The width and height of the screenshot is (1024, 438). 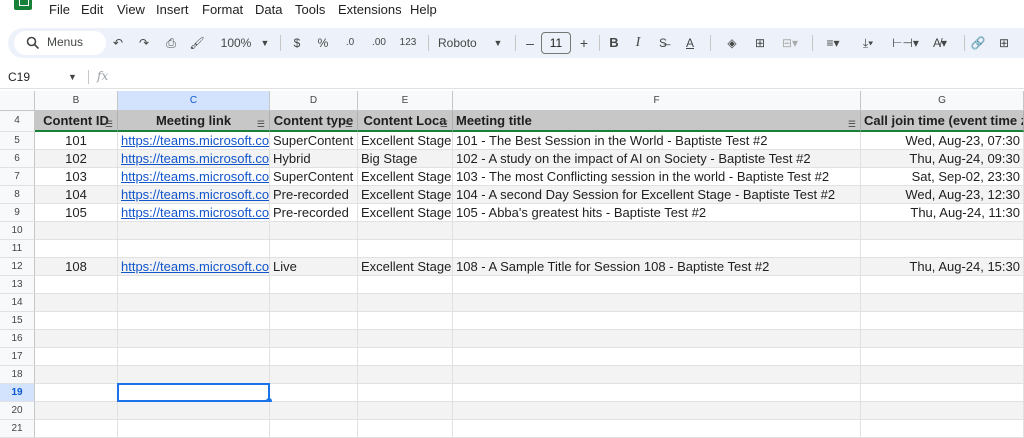 I want to click on row-header: 17, so click(x=17, y=357).